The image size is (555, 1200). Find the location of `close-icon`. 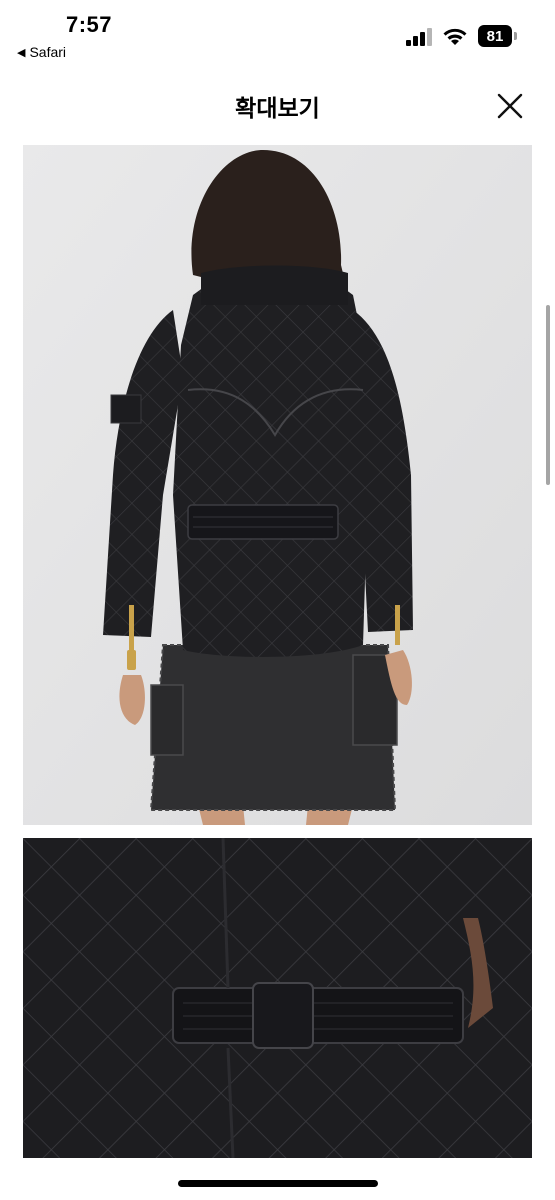

close-icon is located at coordinates (510, 106).